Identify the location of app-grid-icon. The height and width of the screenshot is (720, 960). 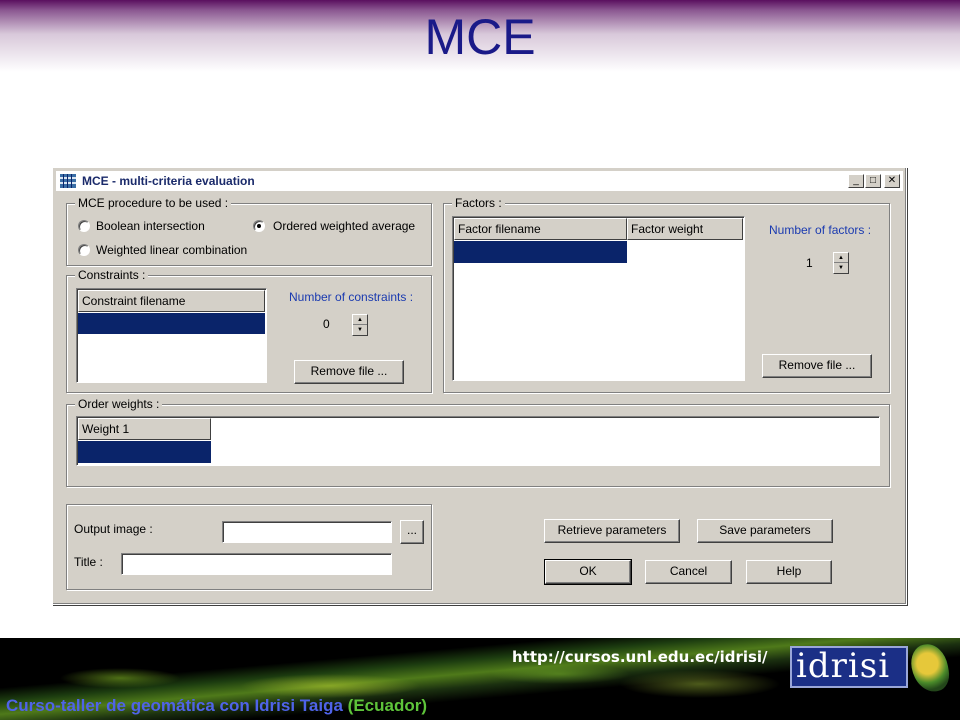
(68, 181).